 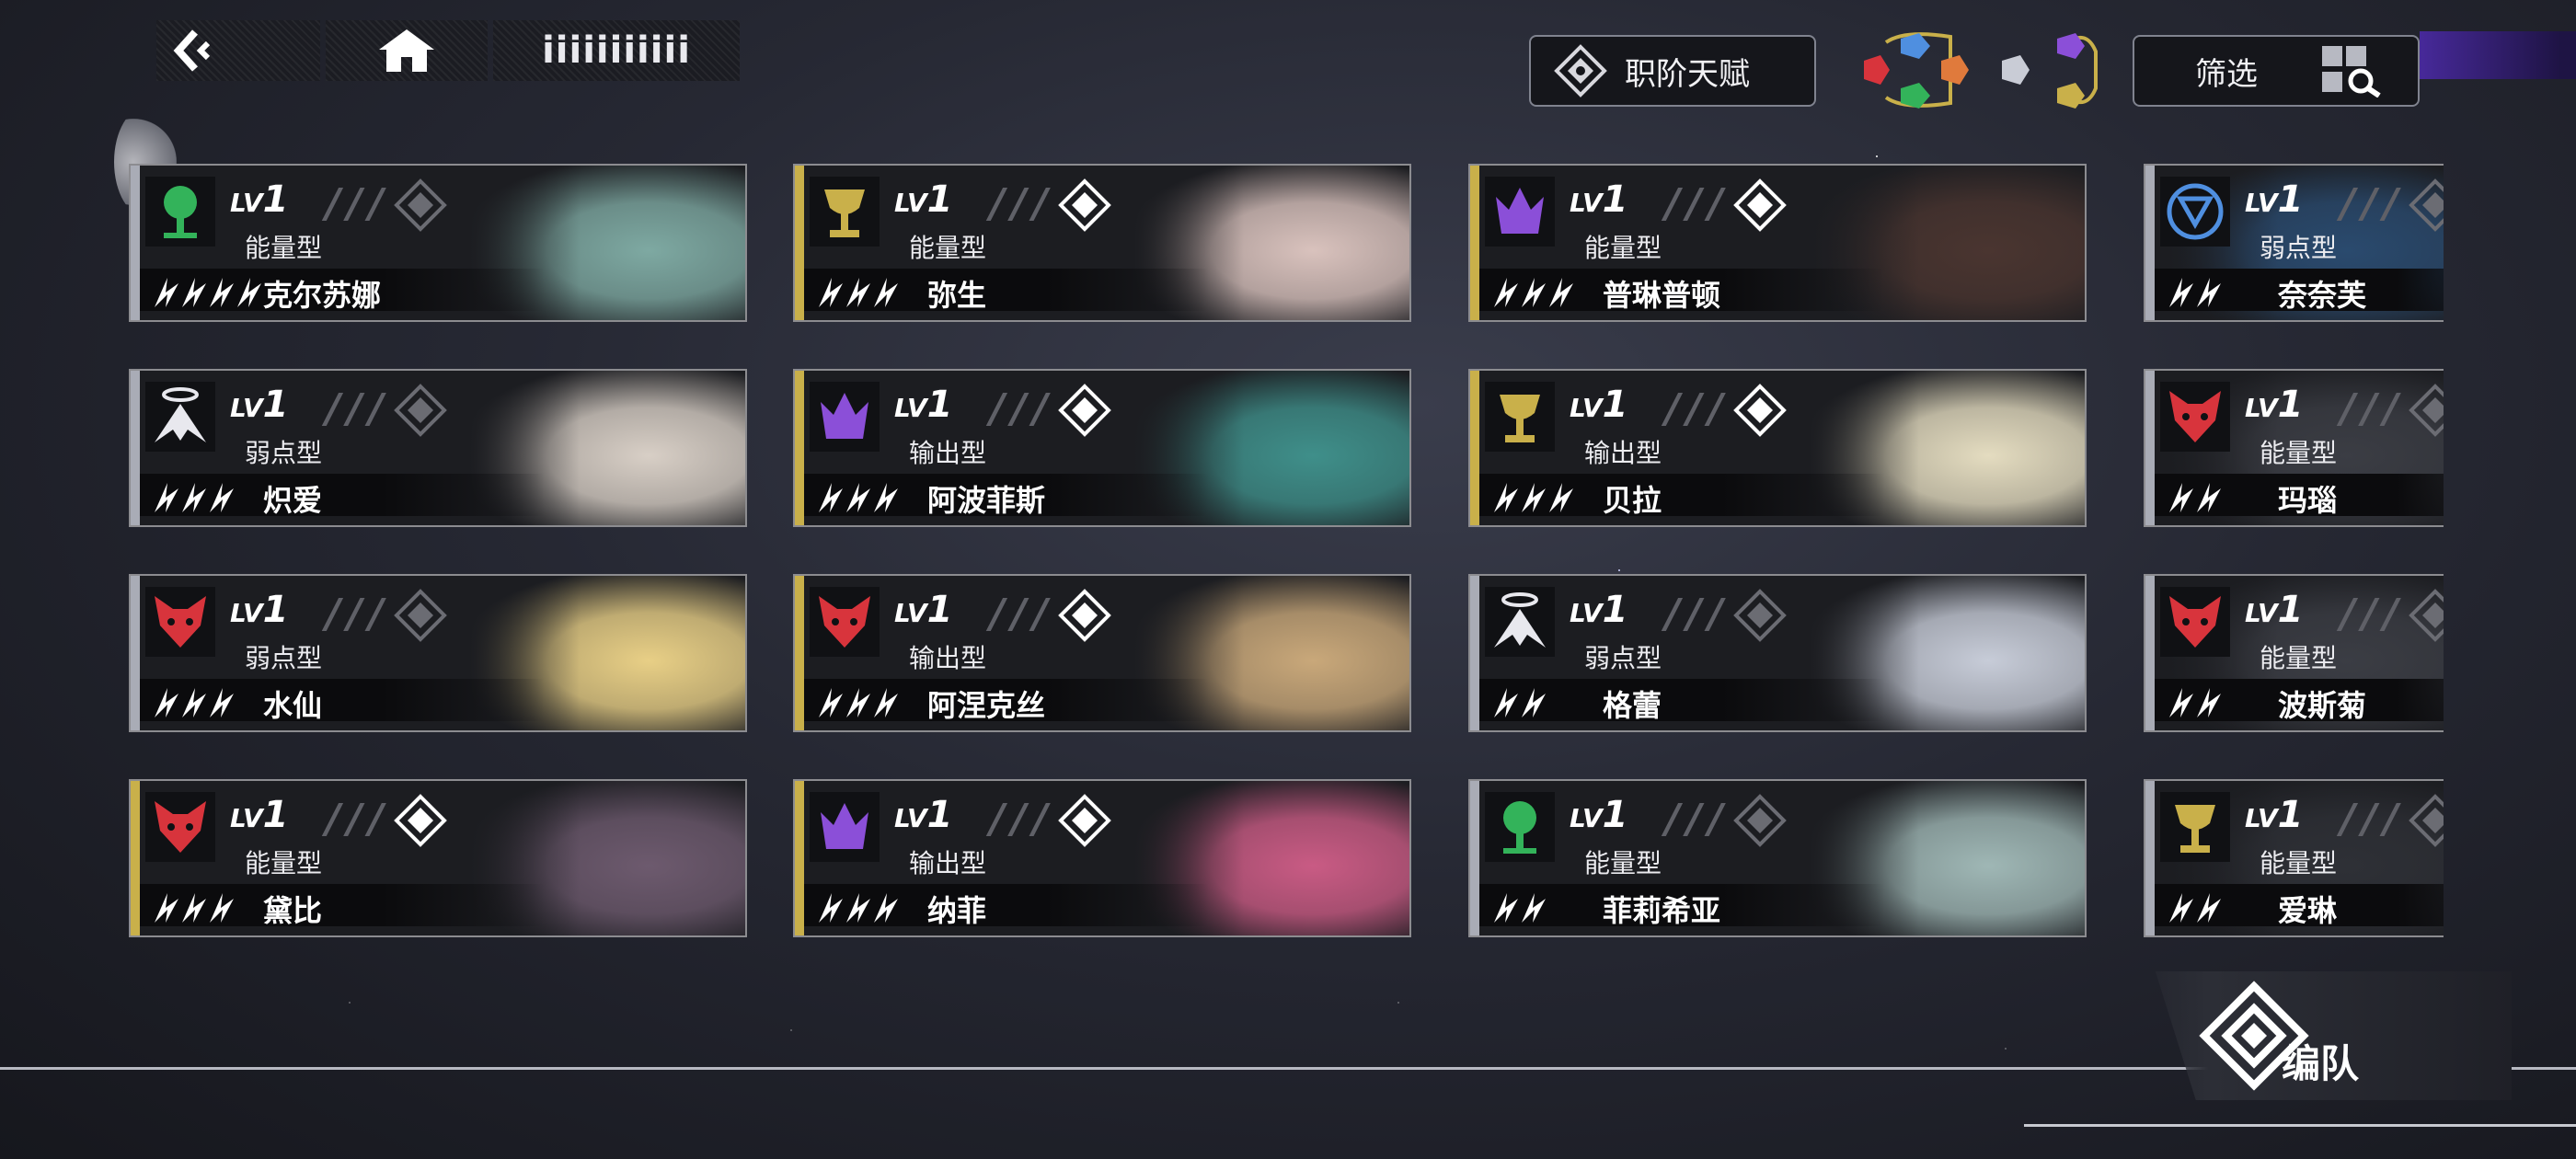 I want to click on character-card: LV1 / / / 弱点型 格蕾, so click(x=1777, y=653).